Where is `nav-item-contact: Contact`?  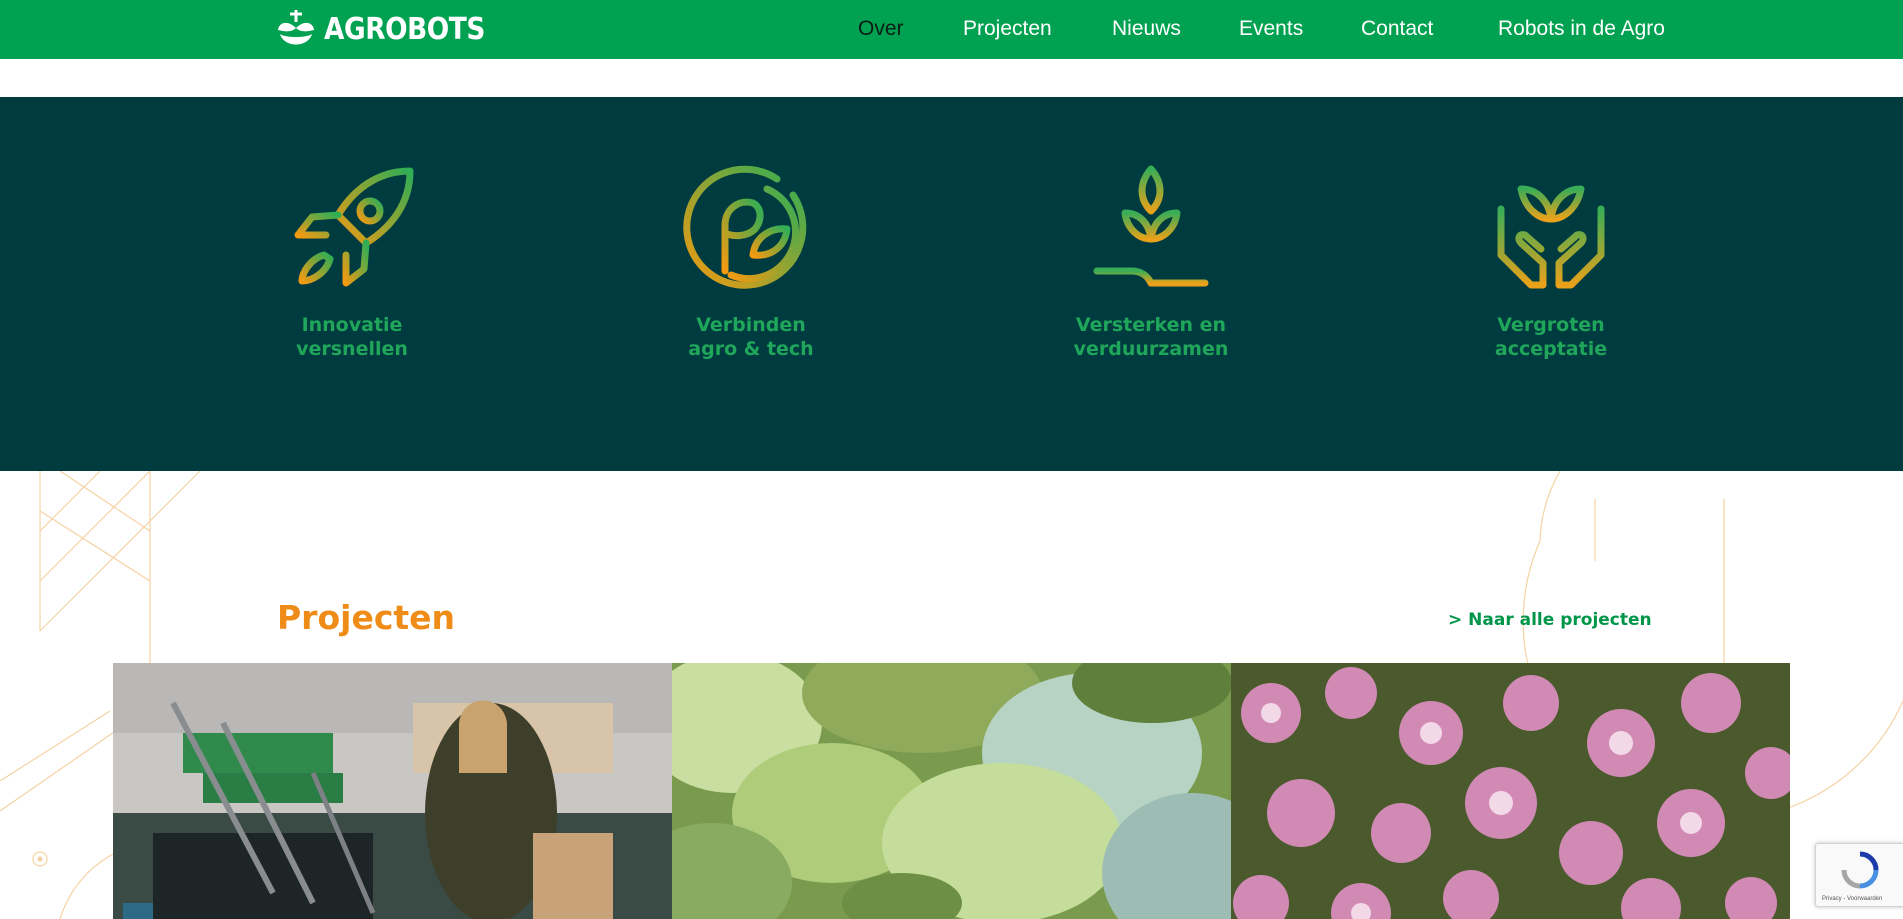
nav-item-contact: Contact is located at coordinates (1397, 29).